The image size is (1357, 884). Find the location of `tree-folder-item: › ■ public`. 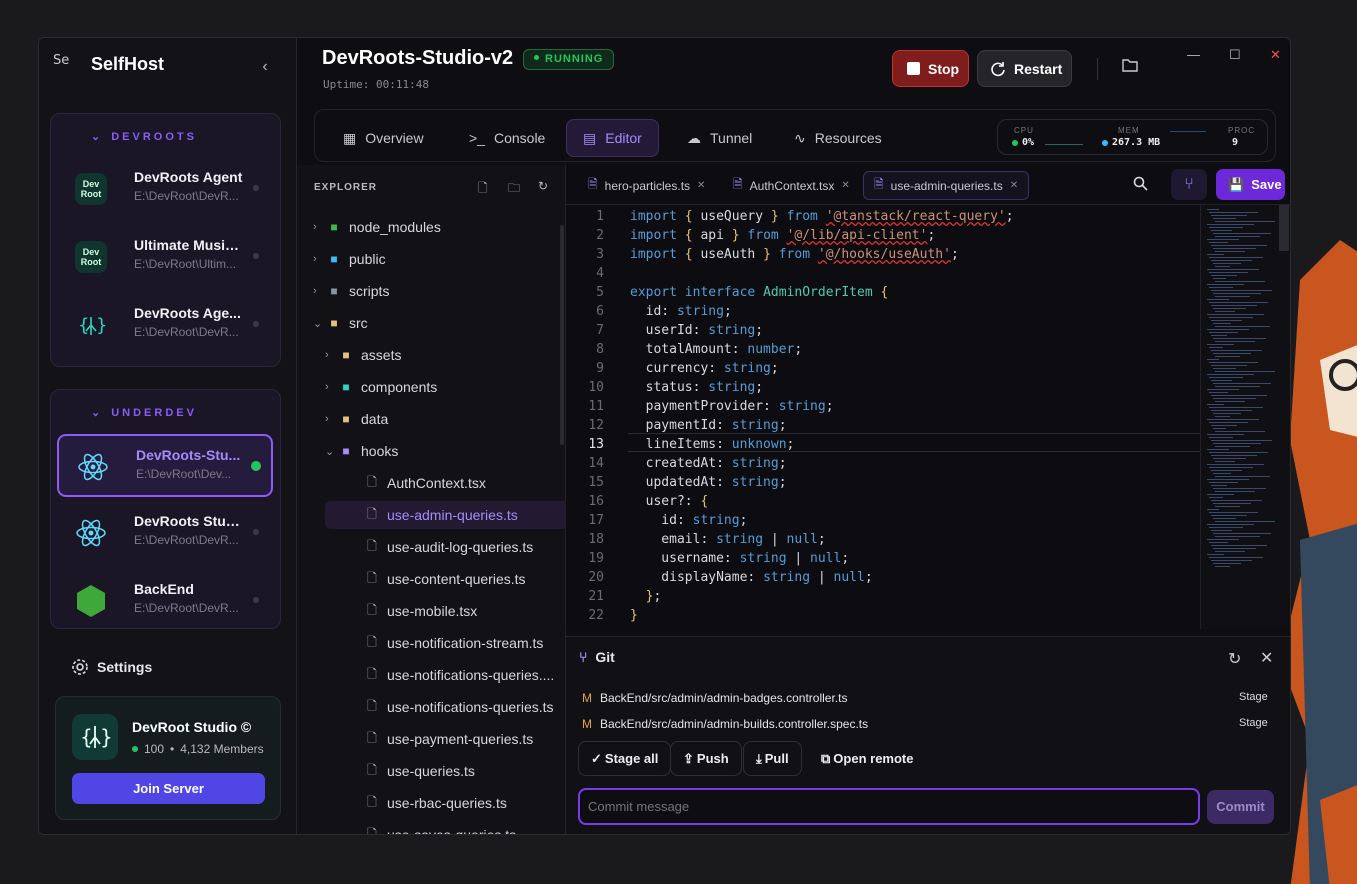

tree-folder-item: › ■ public is located at coordinates (343, 259).